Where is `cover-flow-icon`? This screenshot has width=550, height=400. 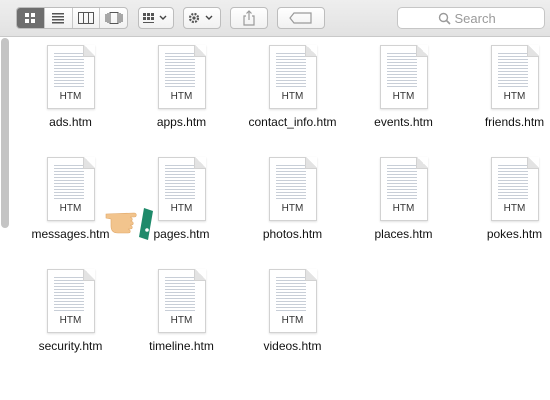
cover-flow-icon is located at coordinates (114, 18).